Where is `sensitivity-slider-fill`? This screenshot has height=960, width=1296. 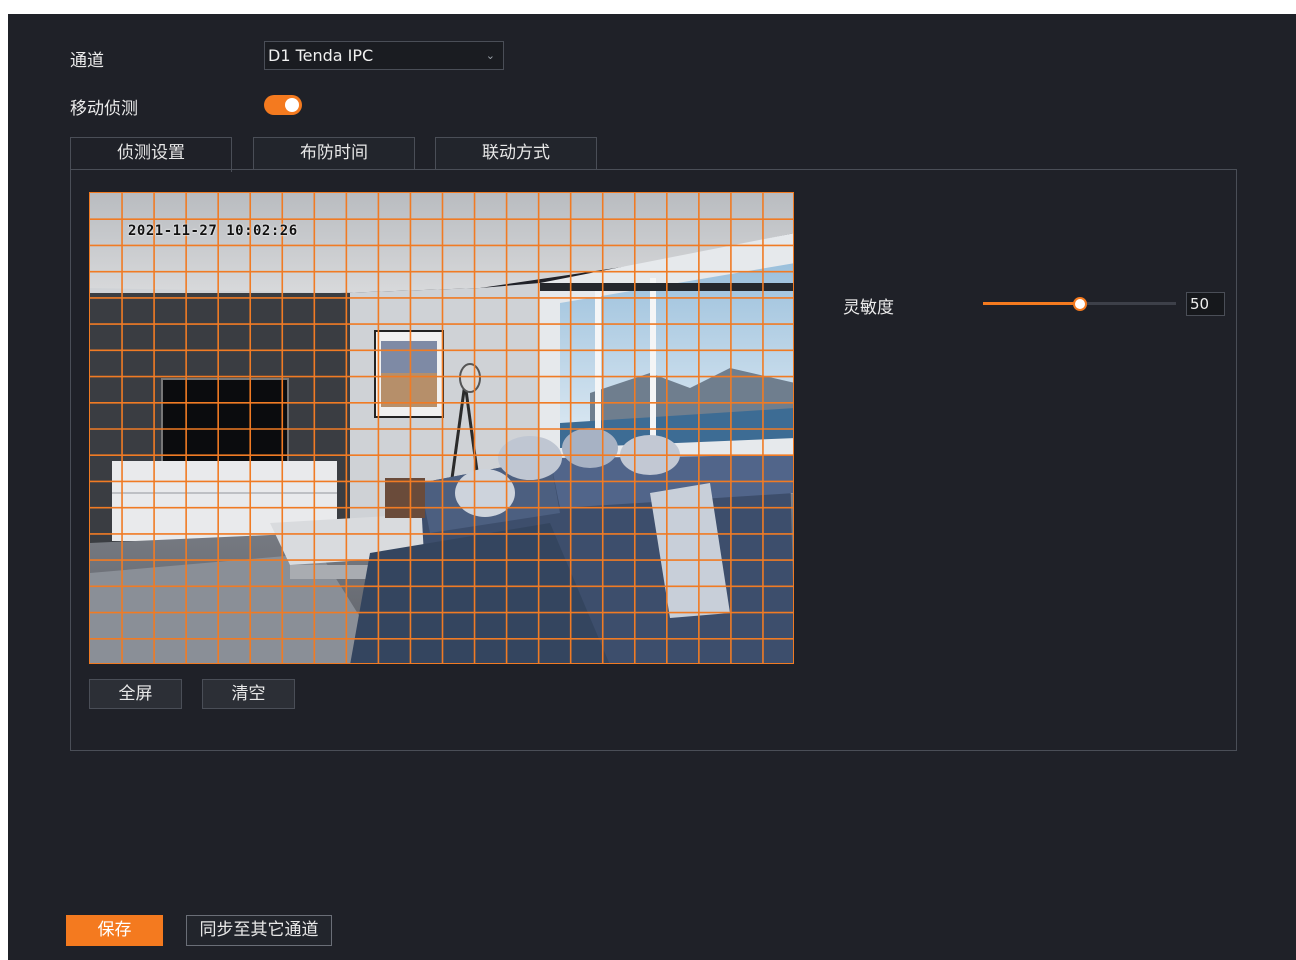
sensitivity-slider-fill is located at coordinates (1031, 303).